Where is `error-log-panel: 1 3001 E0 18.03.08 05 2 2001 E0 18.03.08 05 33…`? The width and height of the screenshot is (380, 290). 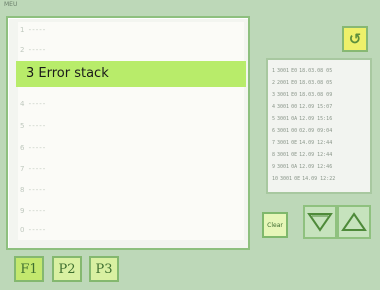
error-log-panel: 1 3001 E0 18.03.08 05 2 2001 E0 18.03.08 05 33… is located at coordinates (319, 126).